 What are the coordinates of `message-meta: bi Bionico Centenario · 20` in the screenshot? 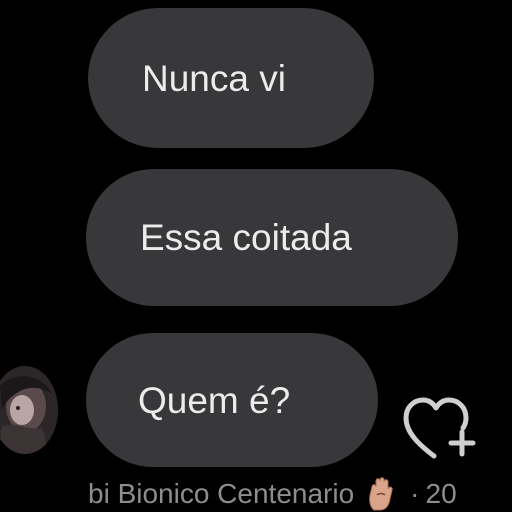 It's located at (300, 493).